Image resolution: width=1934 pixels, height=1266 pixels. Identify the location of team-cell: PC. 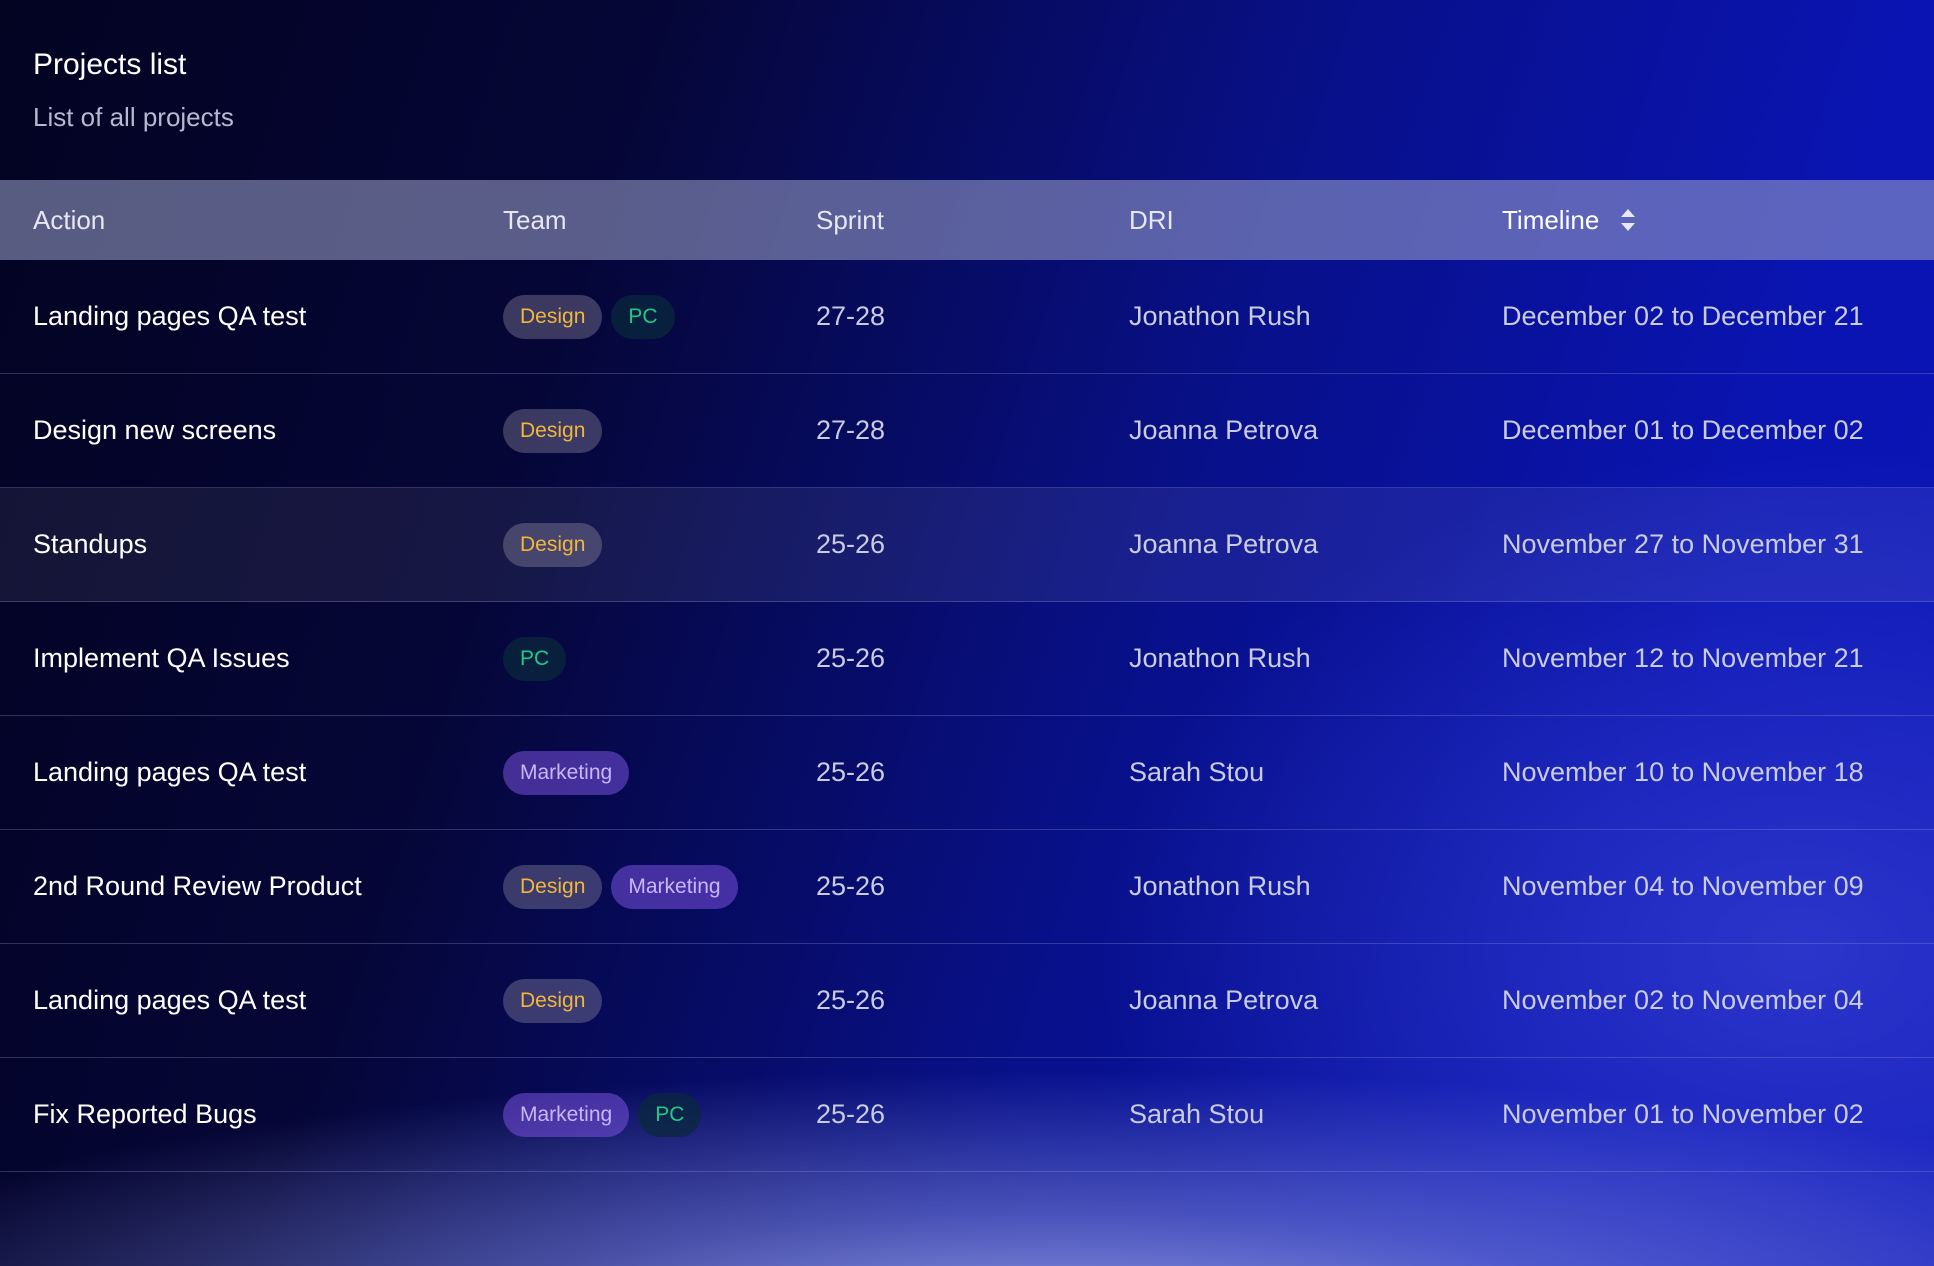
(535, 658).